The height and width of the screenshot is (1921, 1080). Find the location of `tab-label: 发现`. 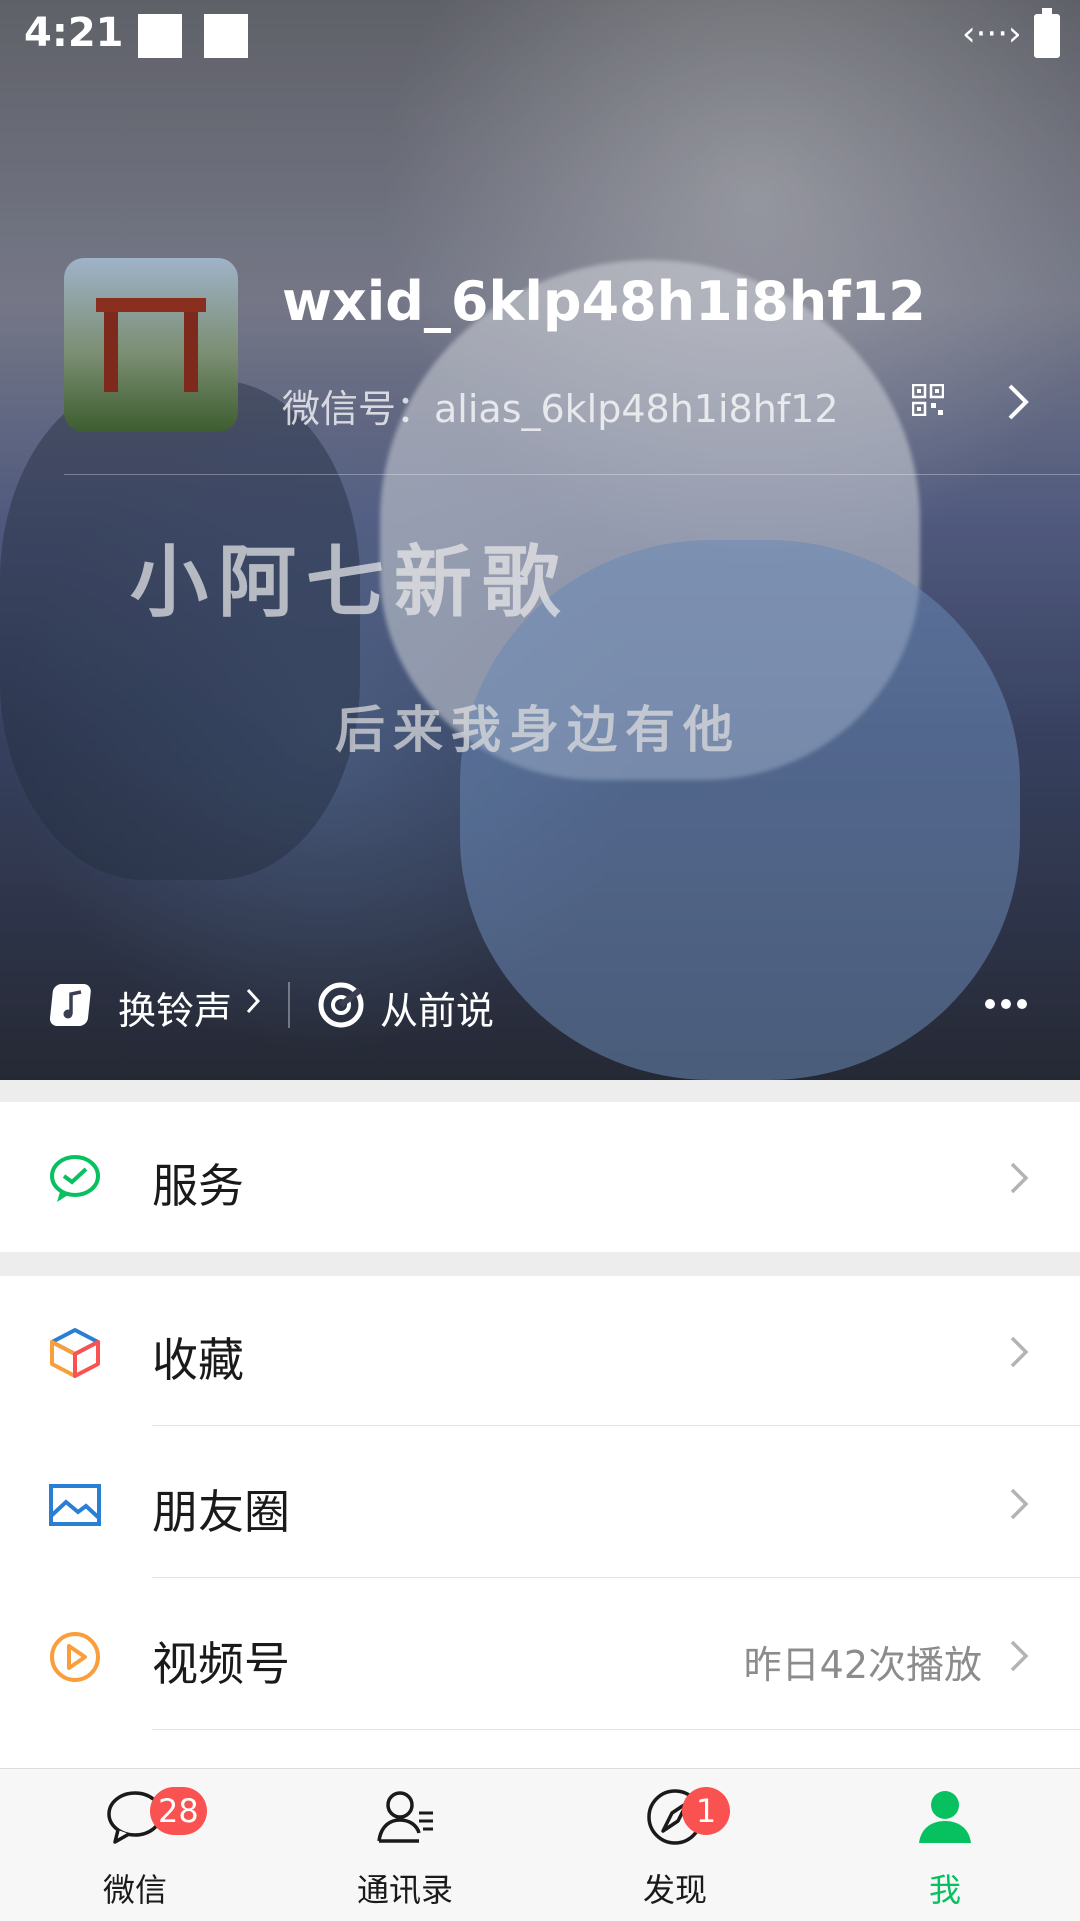

tab-label: 发现 is located at coordinates (674, 1890).